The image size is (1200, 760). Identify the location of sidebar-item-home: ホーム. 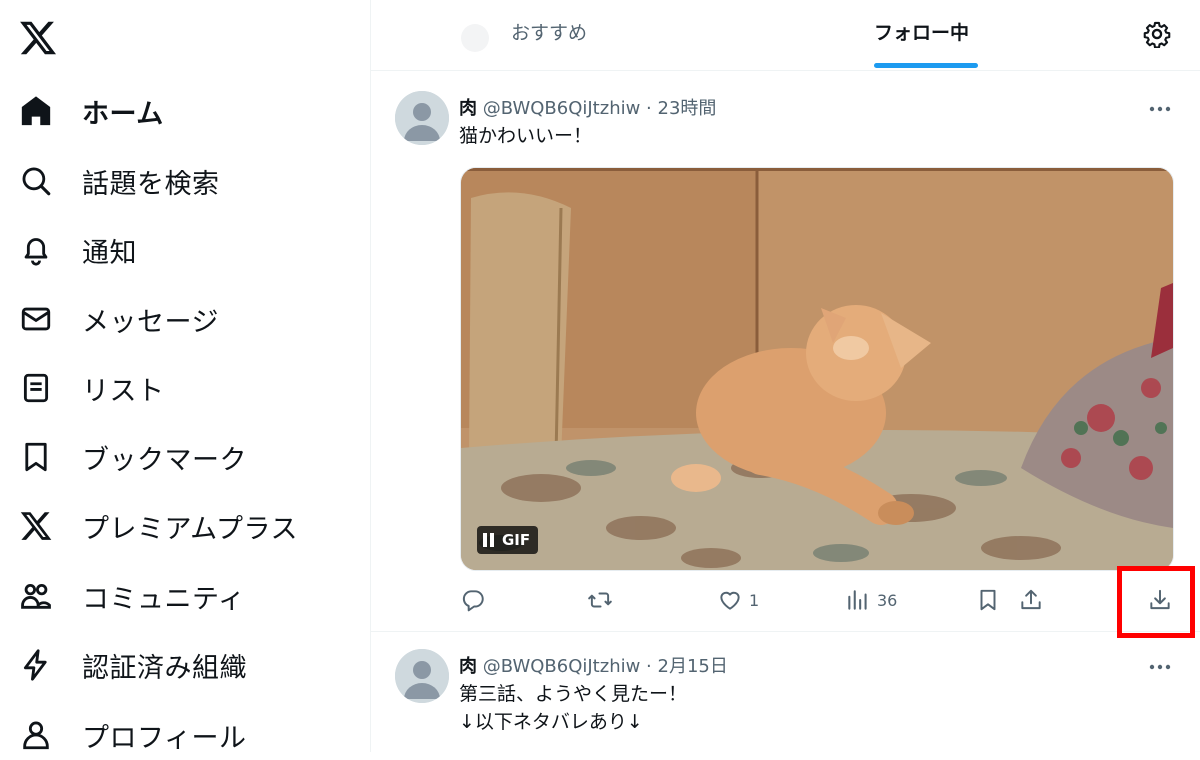
(91, 111).